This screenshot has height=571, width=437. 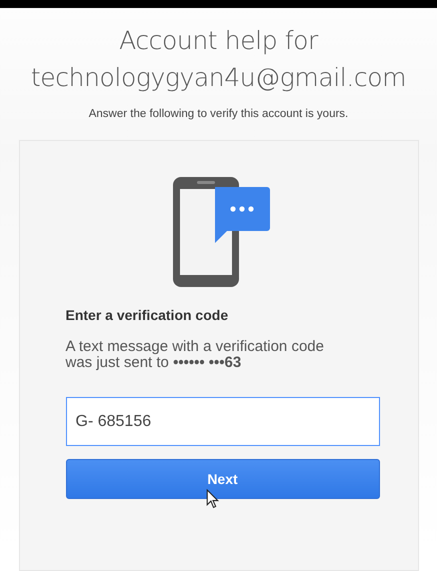 What do you see at coordinates (218, 114) in the screenshot?
I see `page-subtitle: Answer the following to verify this account is yours.` at bounding box center [218, 114].